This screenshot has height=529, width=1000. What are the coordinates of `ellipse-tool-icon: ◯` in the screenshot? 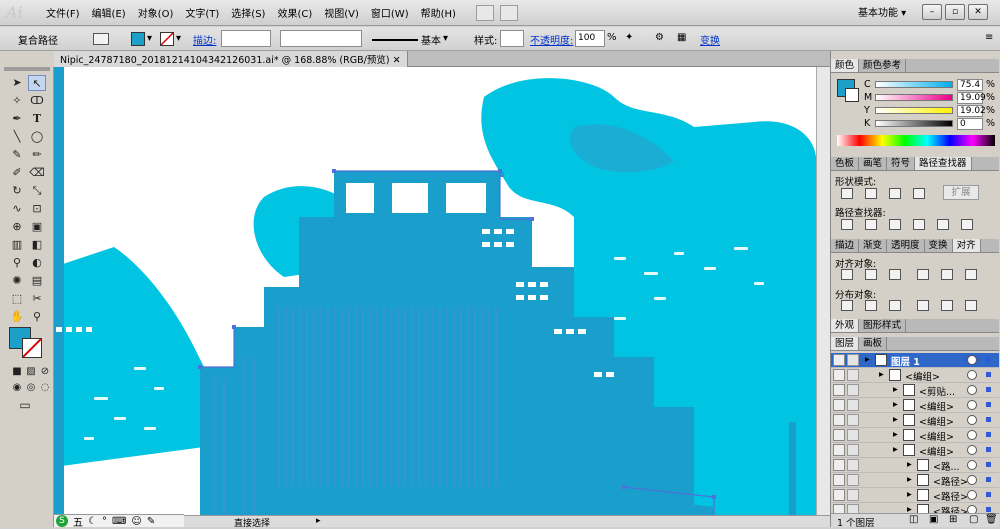 It's located at (37, 137).